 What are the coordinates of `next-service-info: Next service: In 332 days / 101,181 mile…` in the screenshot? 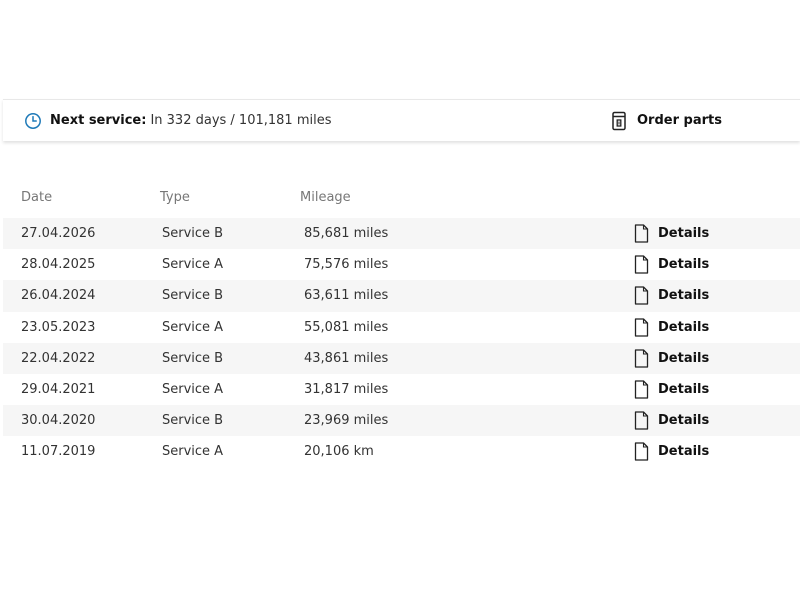 It's located at (177, 120).